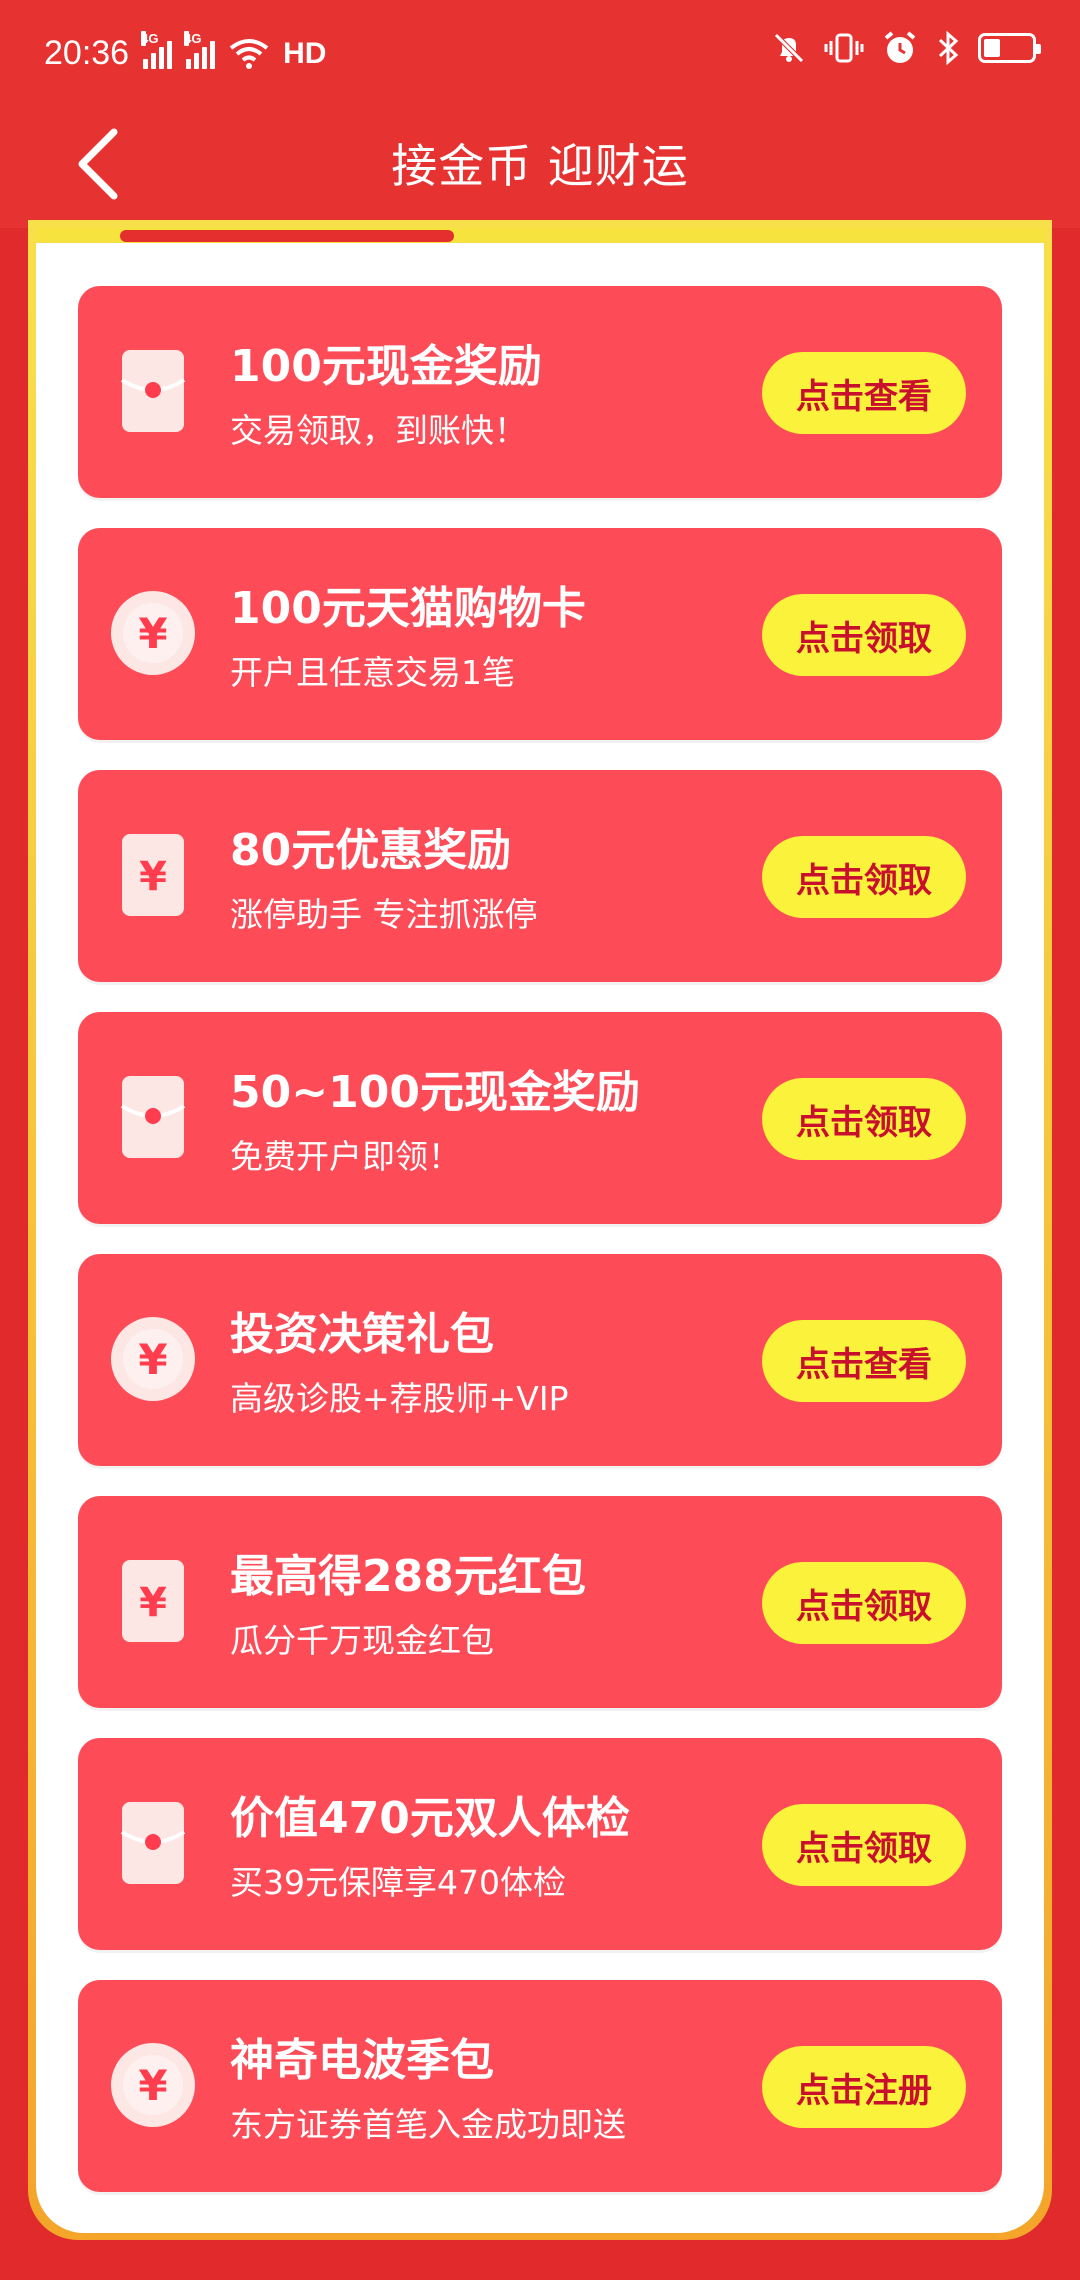 The height and width of the screenshot is (2280, 1080). I want to click on alarm-icon, so click(900, 47).